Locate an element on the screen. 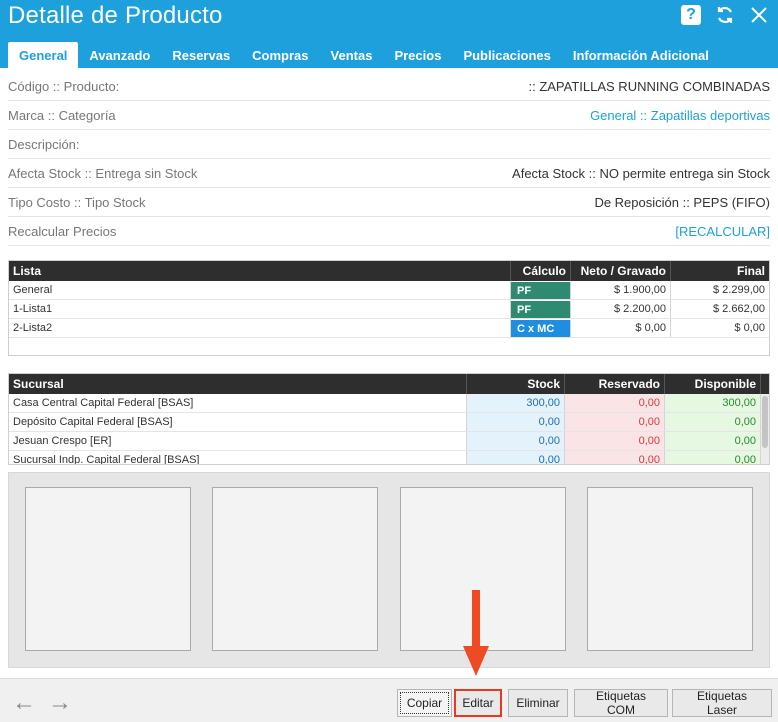  arrow-left-icon: ← is located at coordinates (24, 703).